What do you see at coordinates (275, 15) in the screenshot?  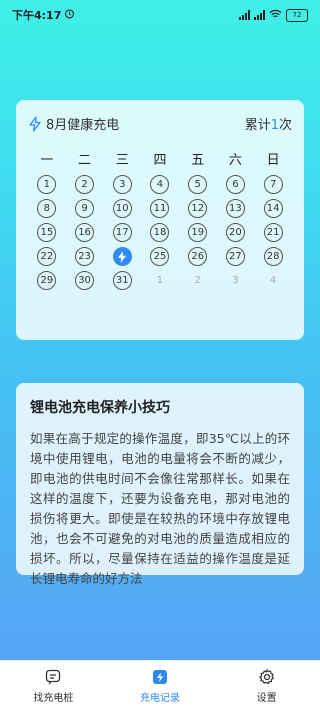 I see `wifi-icon` at bounding box center [275, 15].